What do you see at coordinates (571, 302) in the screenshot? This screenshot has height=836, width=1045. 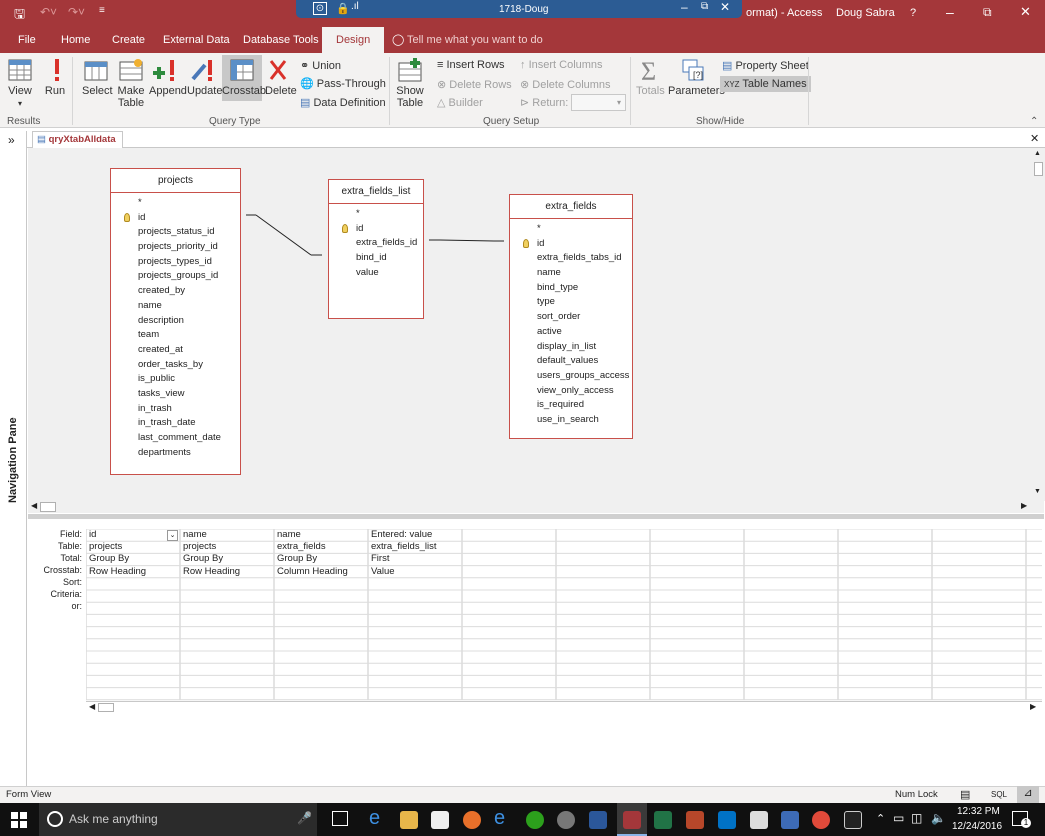 I see `field-type: type` at bounding box center [571, 302].